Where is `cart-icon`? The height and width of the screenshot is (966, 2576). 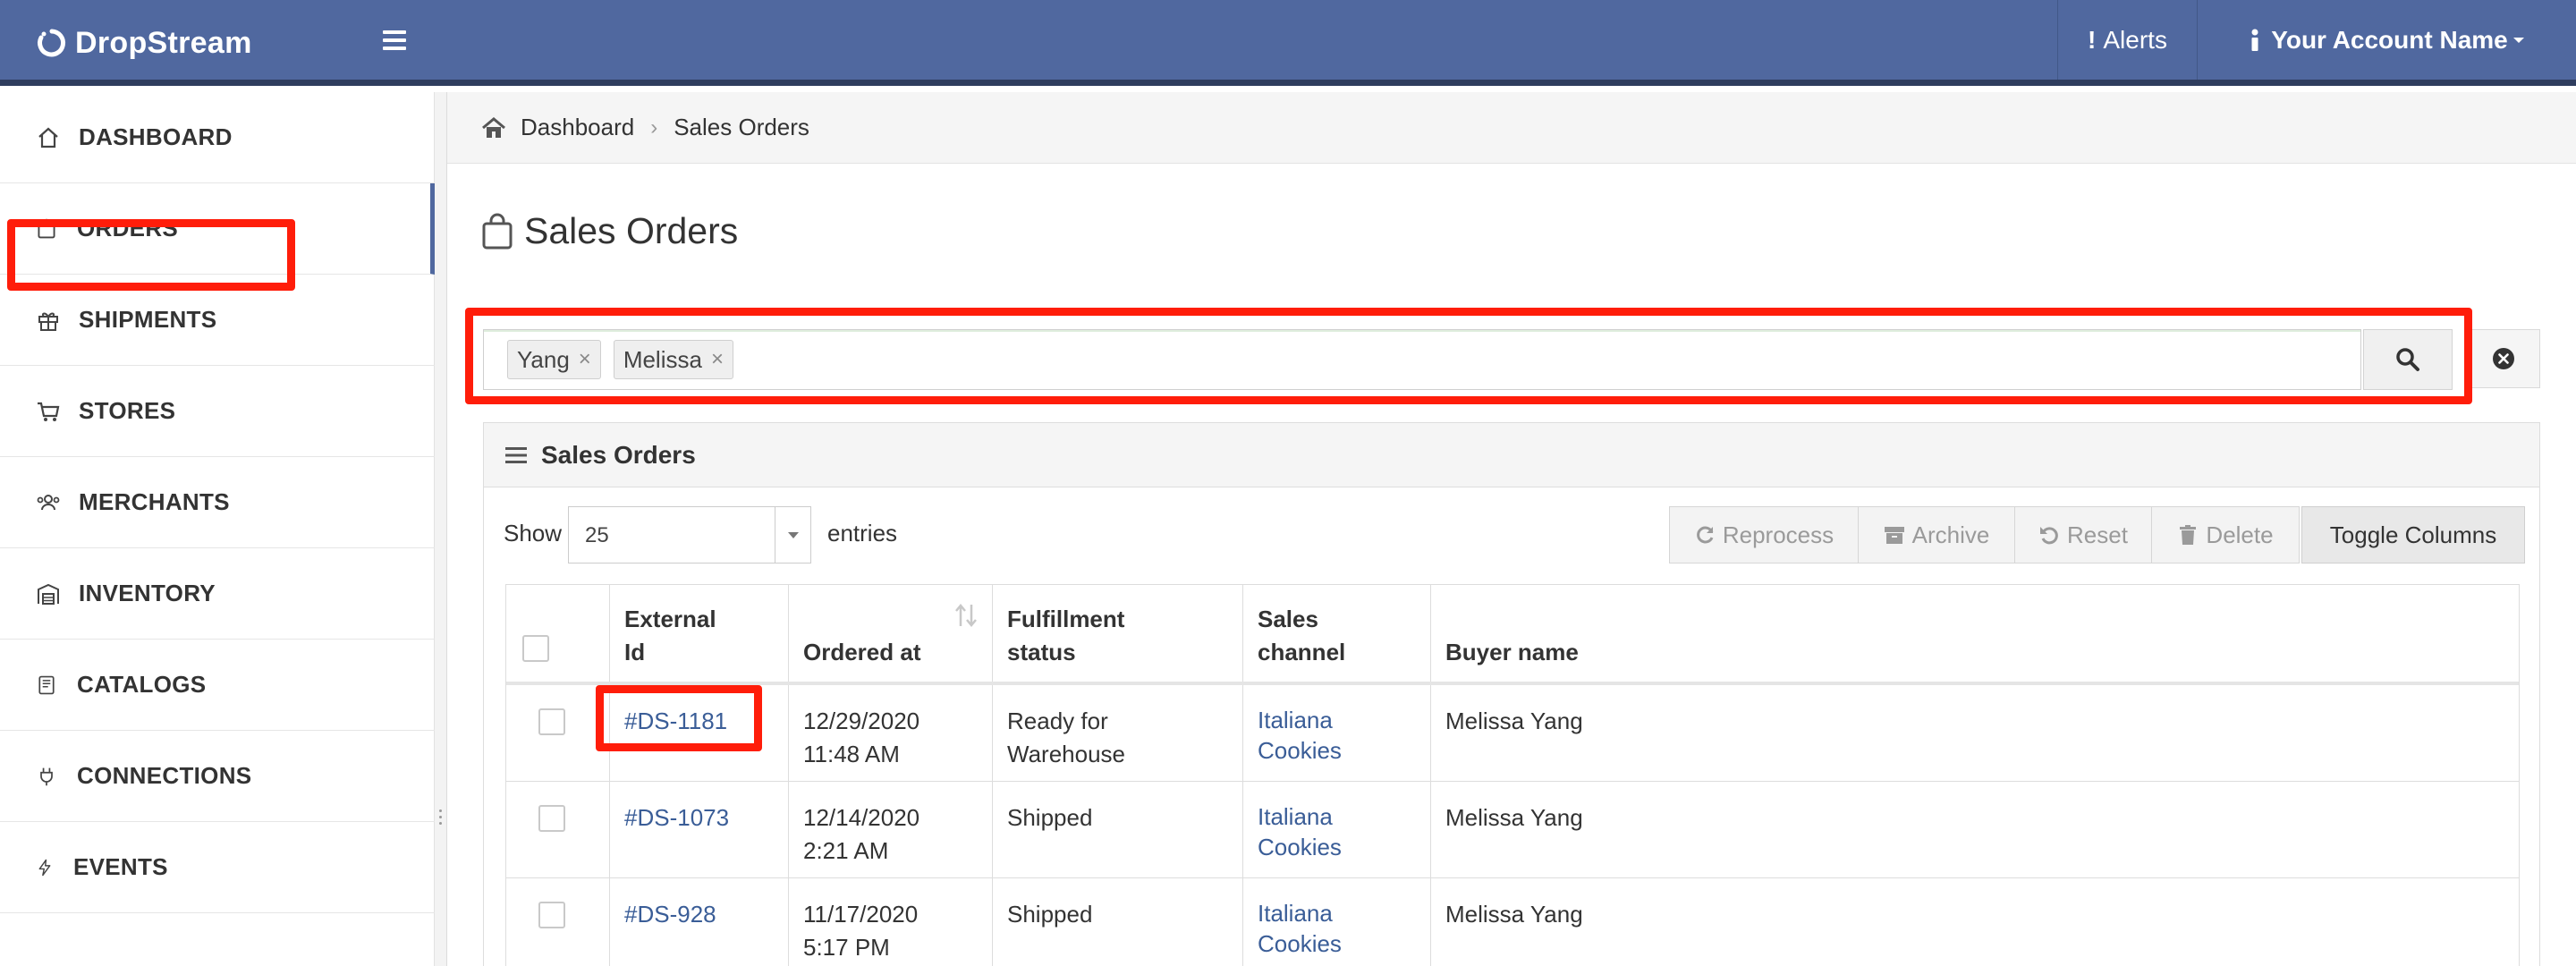 cart-icon is located at coordinates (49, 411).